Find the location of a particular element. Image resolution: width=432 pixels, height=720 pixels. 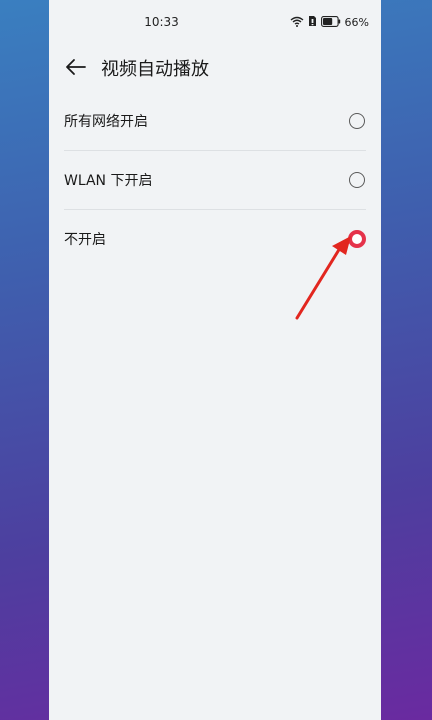

back-button is located at coordinates (76, 67).